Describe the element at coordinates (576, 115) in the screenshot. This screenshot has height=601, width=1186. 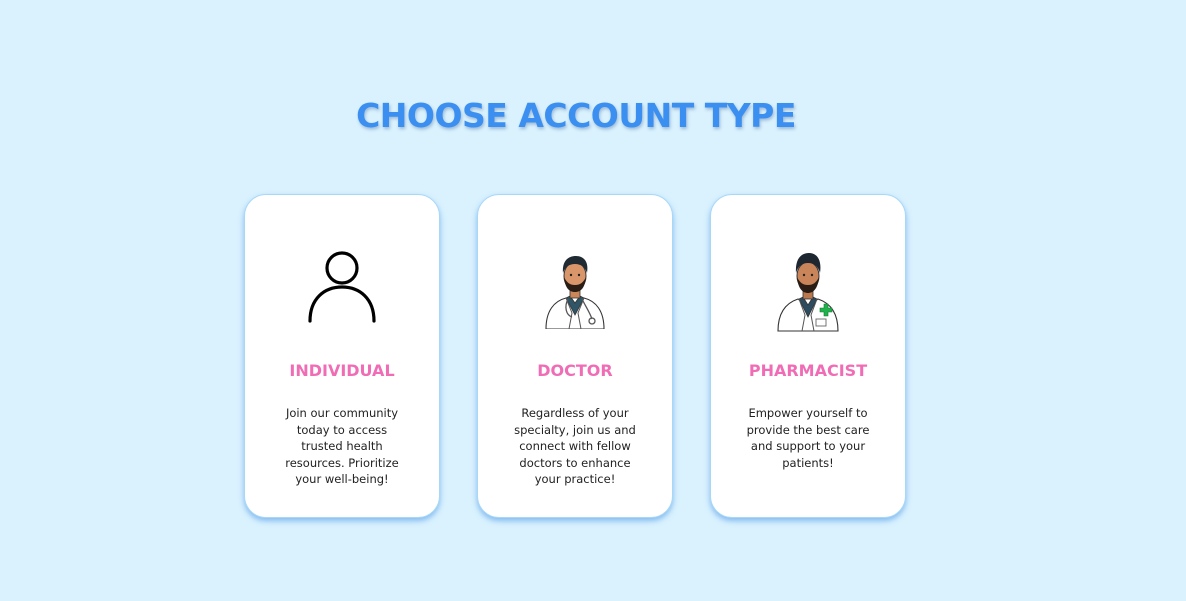
I see `page-title: CHOOSE ACCOUNT TYPE` at that location.